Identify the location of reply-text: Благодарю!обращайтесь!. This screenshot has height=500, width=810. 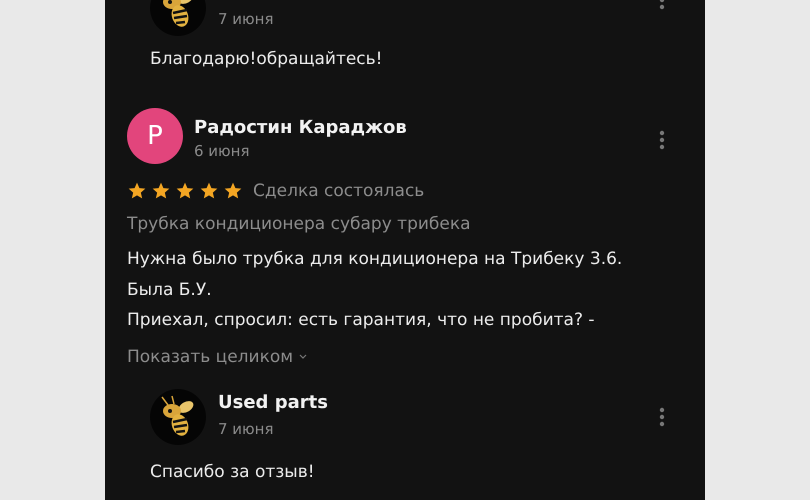
(266, 59).